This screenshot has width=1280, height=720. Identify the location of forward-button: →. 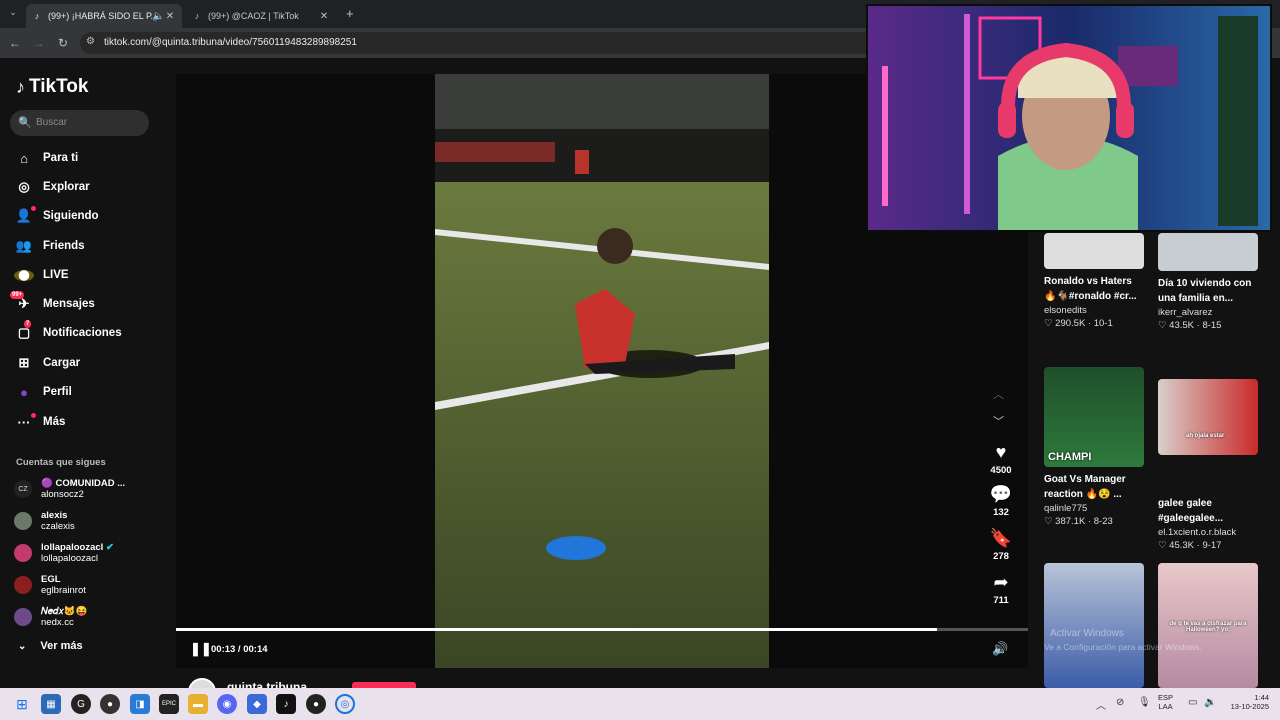
(39, 43).